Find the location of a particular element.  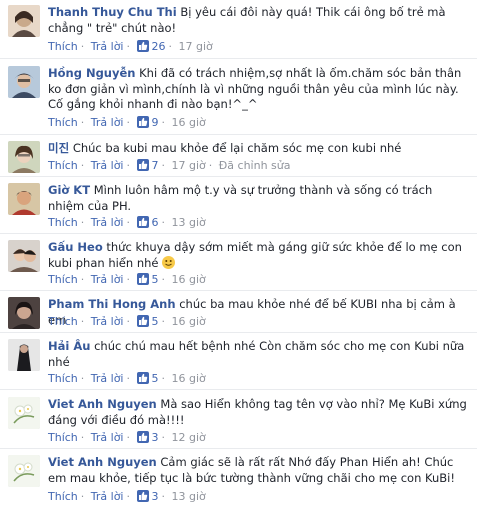

commenter-name: Hồng Nguyễn is located at coordinates (91, 73).